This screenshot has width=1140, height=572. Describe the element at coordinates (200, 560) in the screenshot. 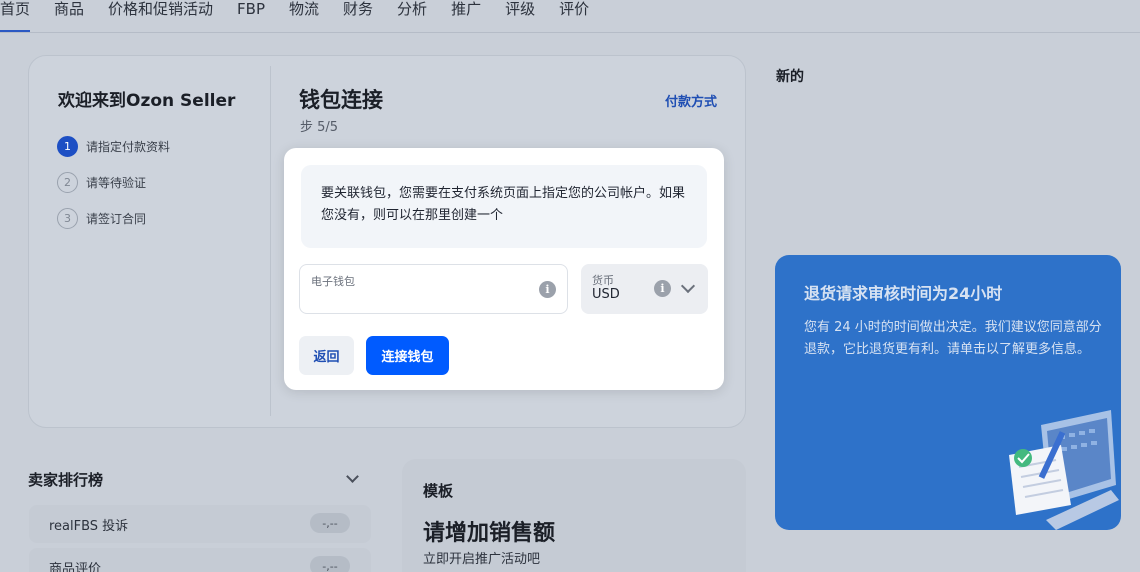

I see `rating-row: 商品评价 -,--` at that location.